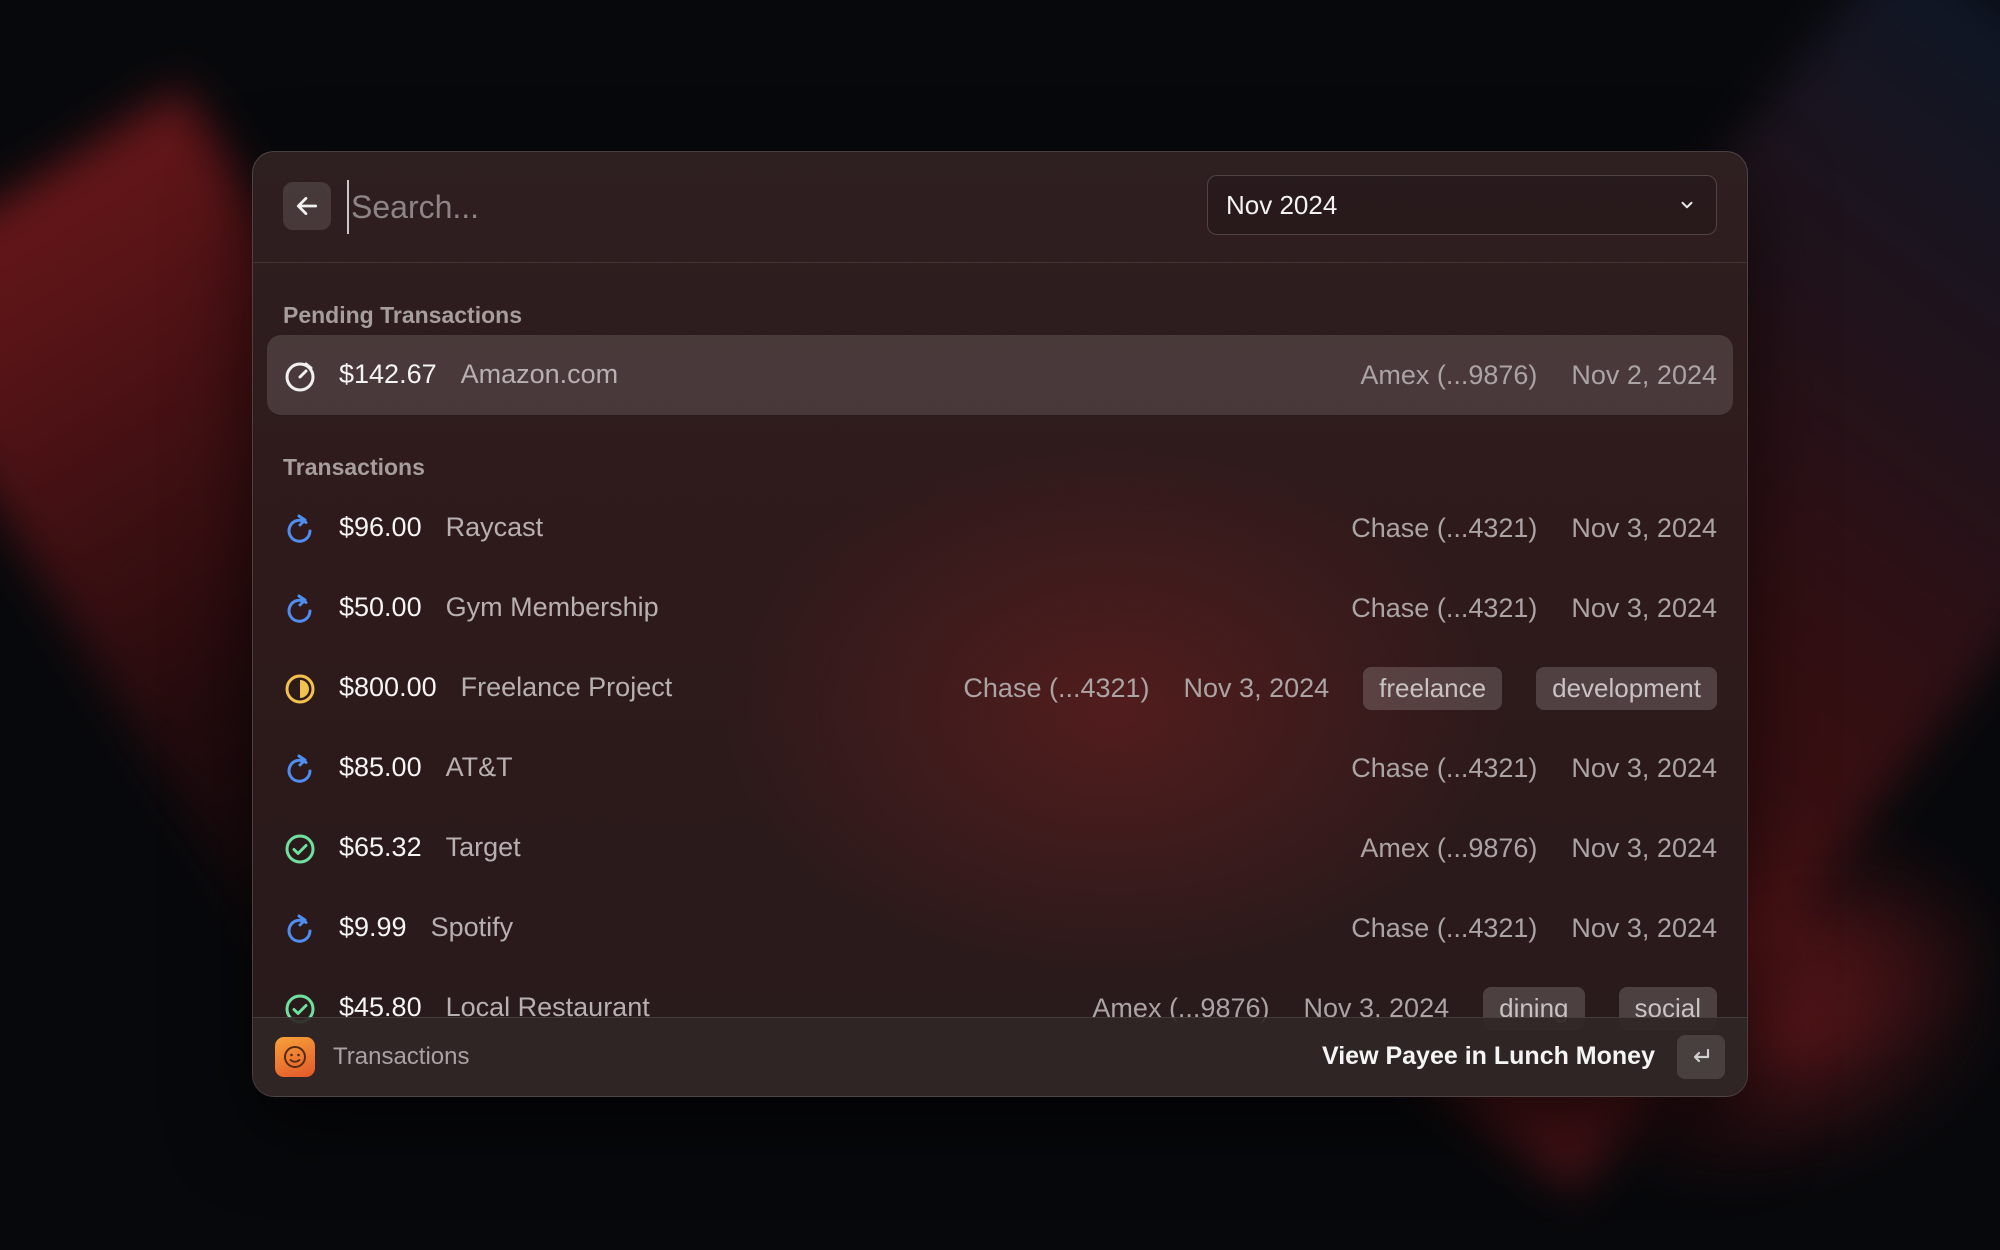 The image size is (2000, 1250). I want to click on transaction-payee: Gym Membership, so click(552, 607).